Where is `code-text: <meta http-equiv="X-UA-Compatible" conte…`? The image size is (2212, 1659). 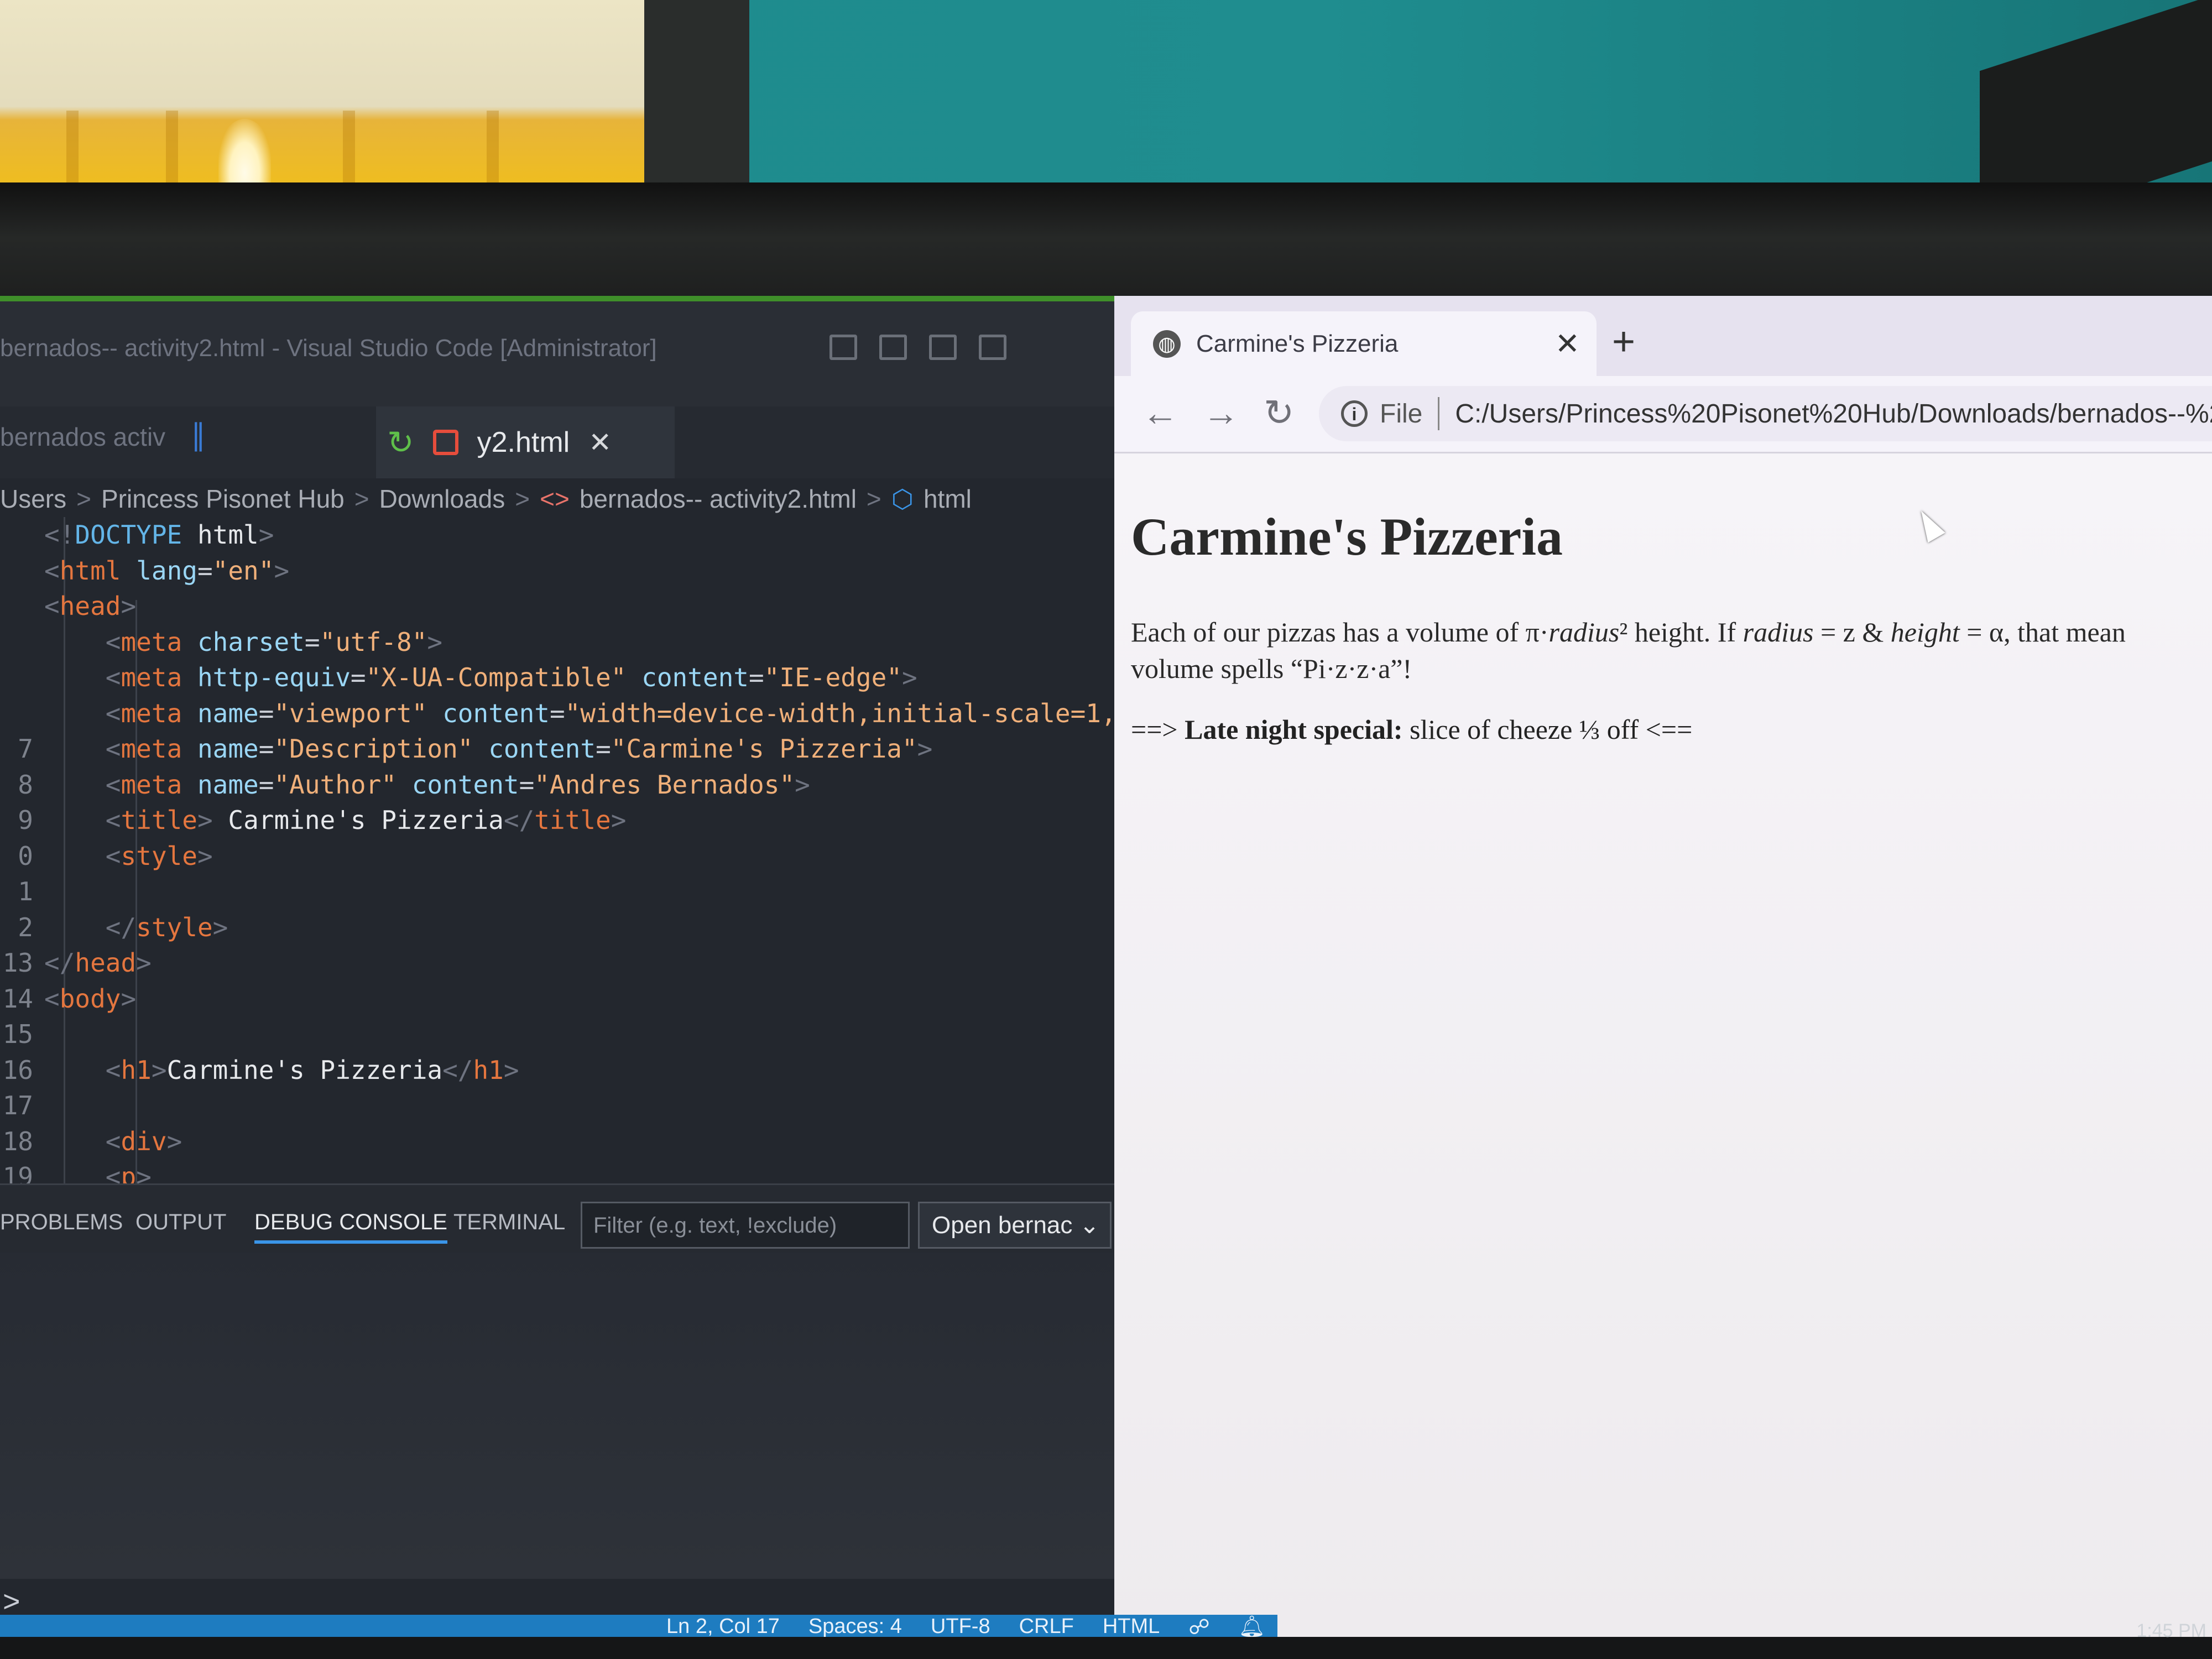
code-text: <meta http-equiv="X-UA-Compatible" conte… is located at coordinates (511, 677).